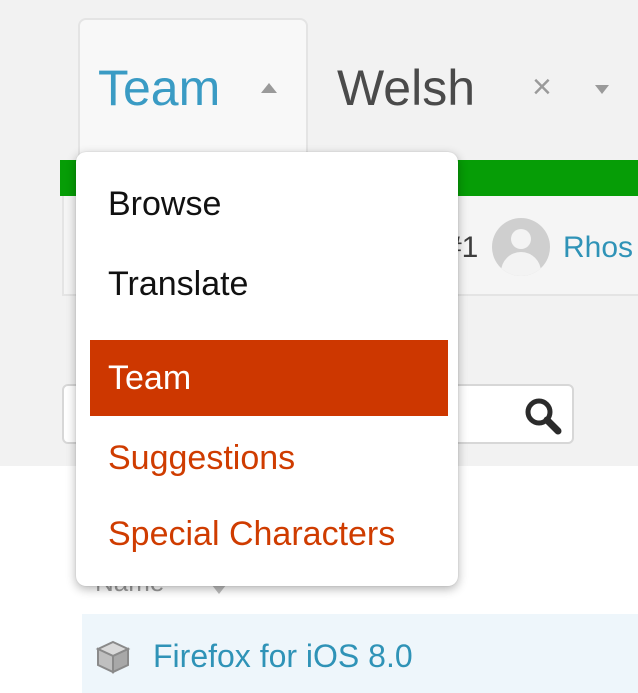 The height and width of the screenshot is (693, 638). I want to click on avatar-body, so click(521, 264).